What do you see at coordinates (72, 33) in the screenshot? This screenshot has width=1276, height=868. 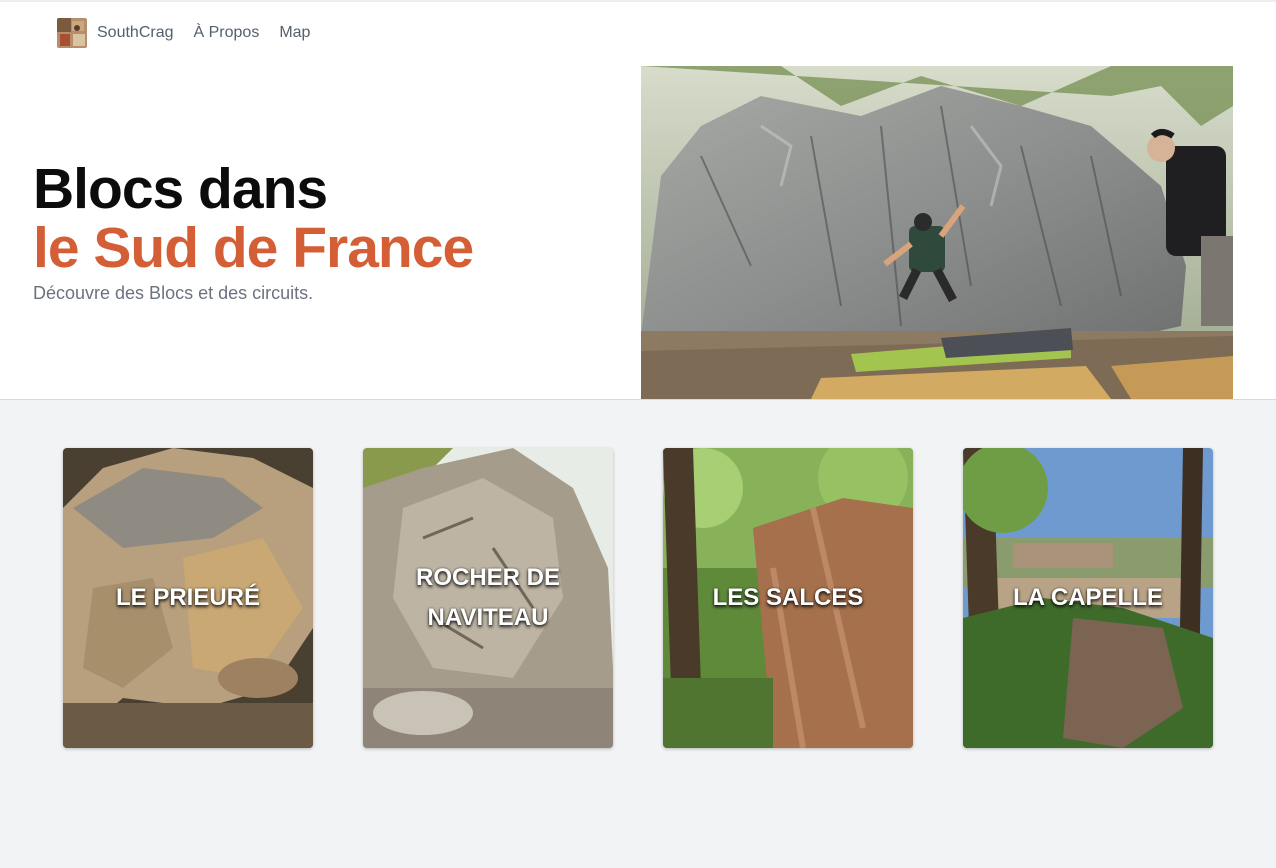 I see `brand-logo` at bounding box center [72, 33].